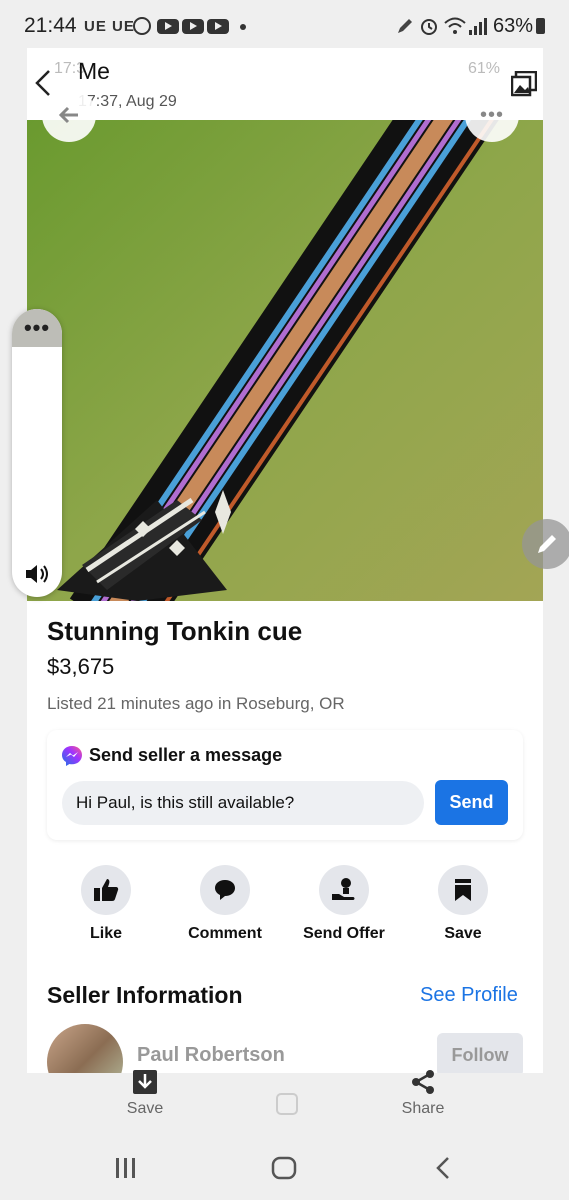  What do you see at coordinates (344, 933) in the screenshot?
I see `send-offer-label: Send Offer` at bounding box center [344, 933].